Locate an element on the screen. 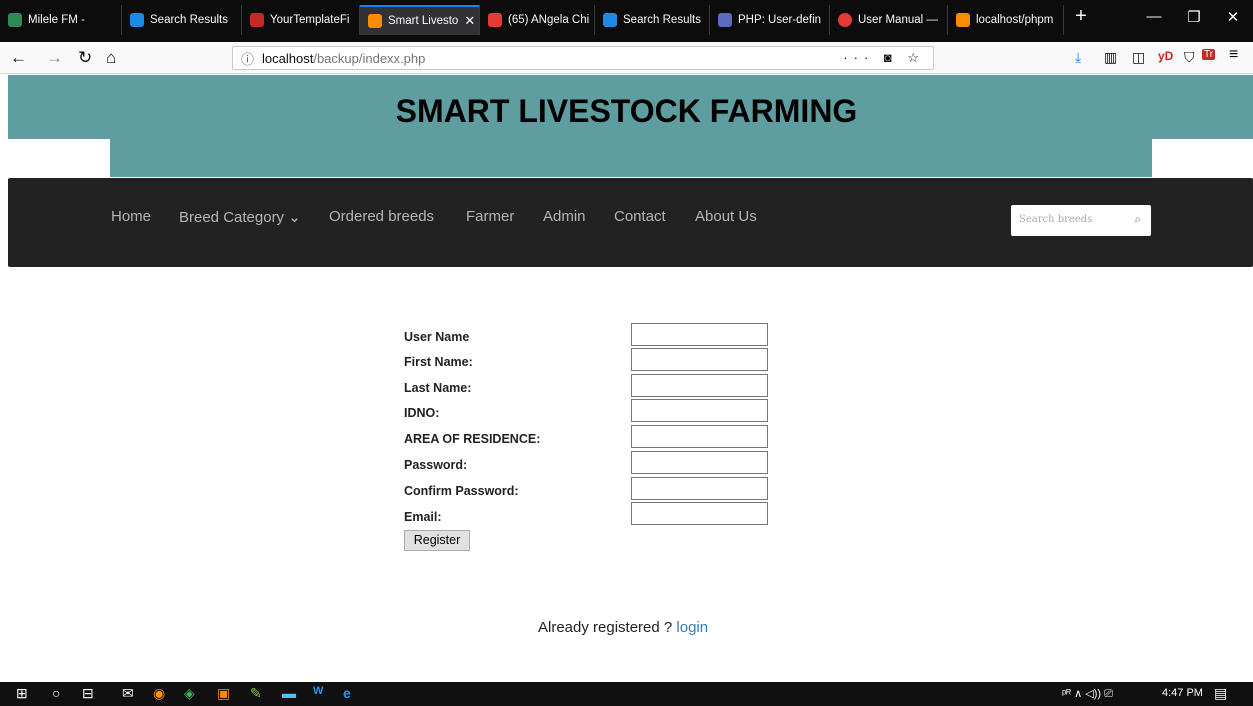 This screenshot has height=706, width=1253. username-field is located at coordinates (699, 334).